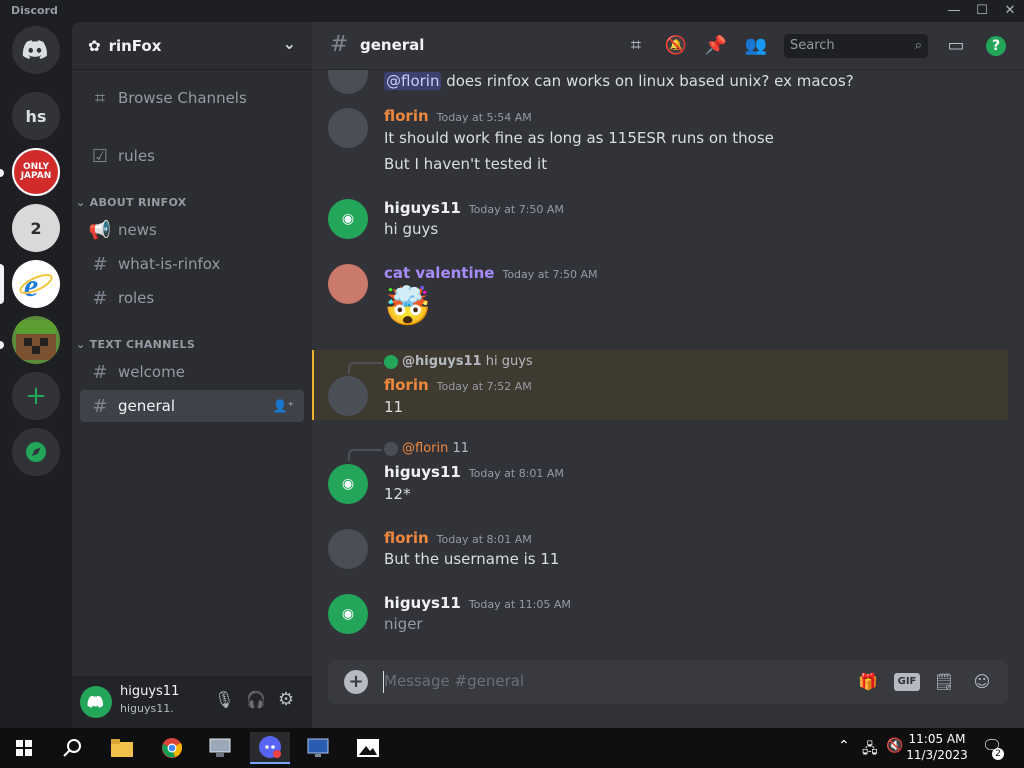  Describe the element at coordinates (458, 361) in the screenshot. I see `reply-preview: @higuys11 hi guys` at that location.